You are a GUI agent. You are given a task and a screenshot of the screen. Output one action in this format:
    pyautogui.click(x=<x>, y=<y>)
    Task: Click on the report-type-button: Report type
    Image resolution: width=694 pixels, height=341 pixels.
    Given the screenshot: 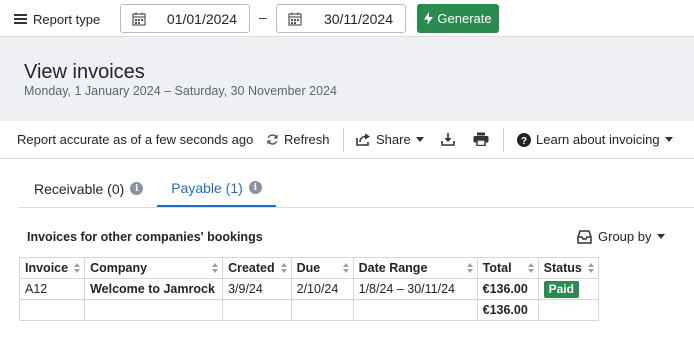 What is the action you would take?
    pyautogui.click(x=57, y=19)
    